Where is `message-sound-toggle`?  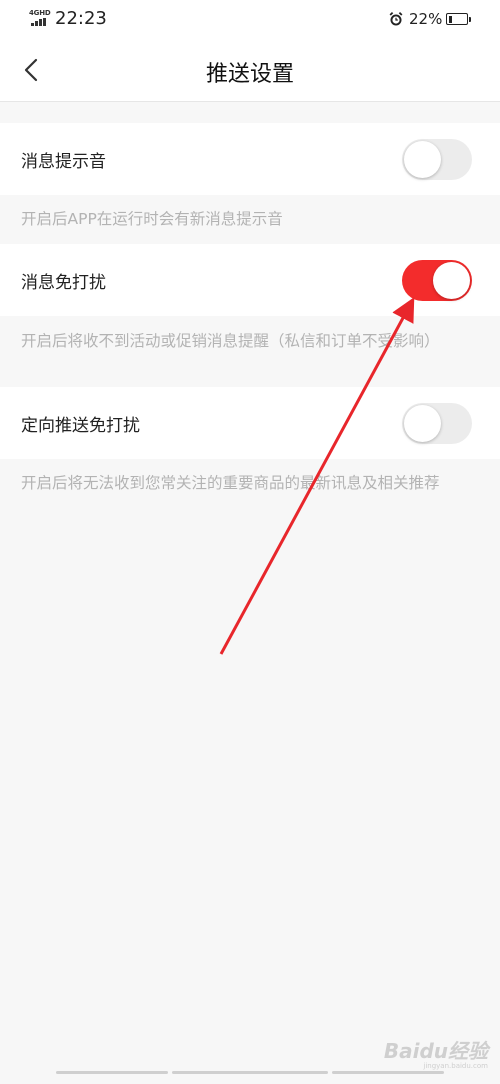
message-sound-toggle is located at coordinates (437, 159).